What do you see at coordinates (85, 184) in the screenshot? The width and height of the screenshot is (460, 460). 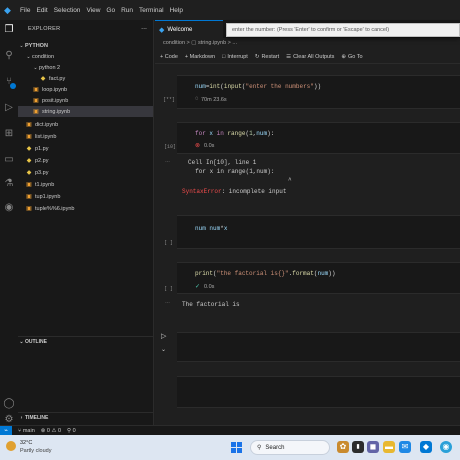 I see `tree-file-t1-ipynb: ▣ t1.ipynb` at bounding box center [85, 184].